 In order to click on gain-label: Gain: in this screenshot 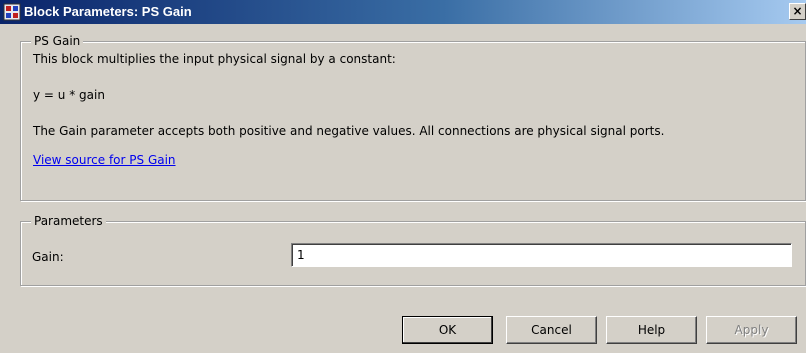, I will do `click(48, 257)`.